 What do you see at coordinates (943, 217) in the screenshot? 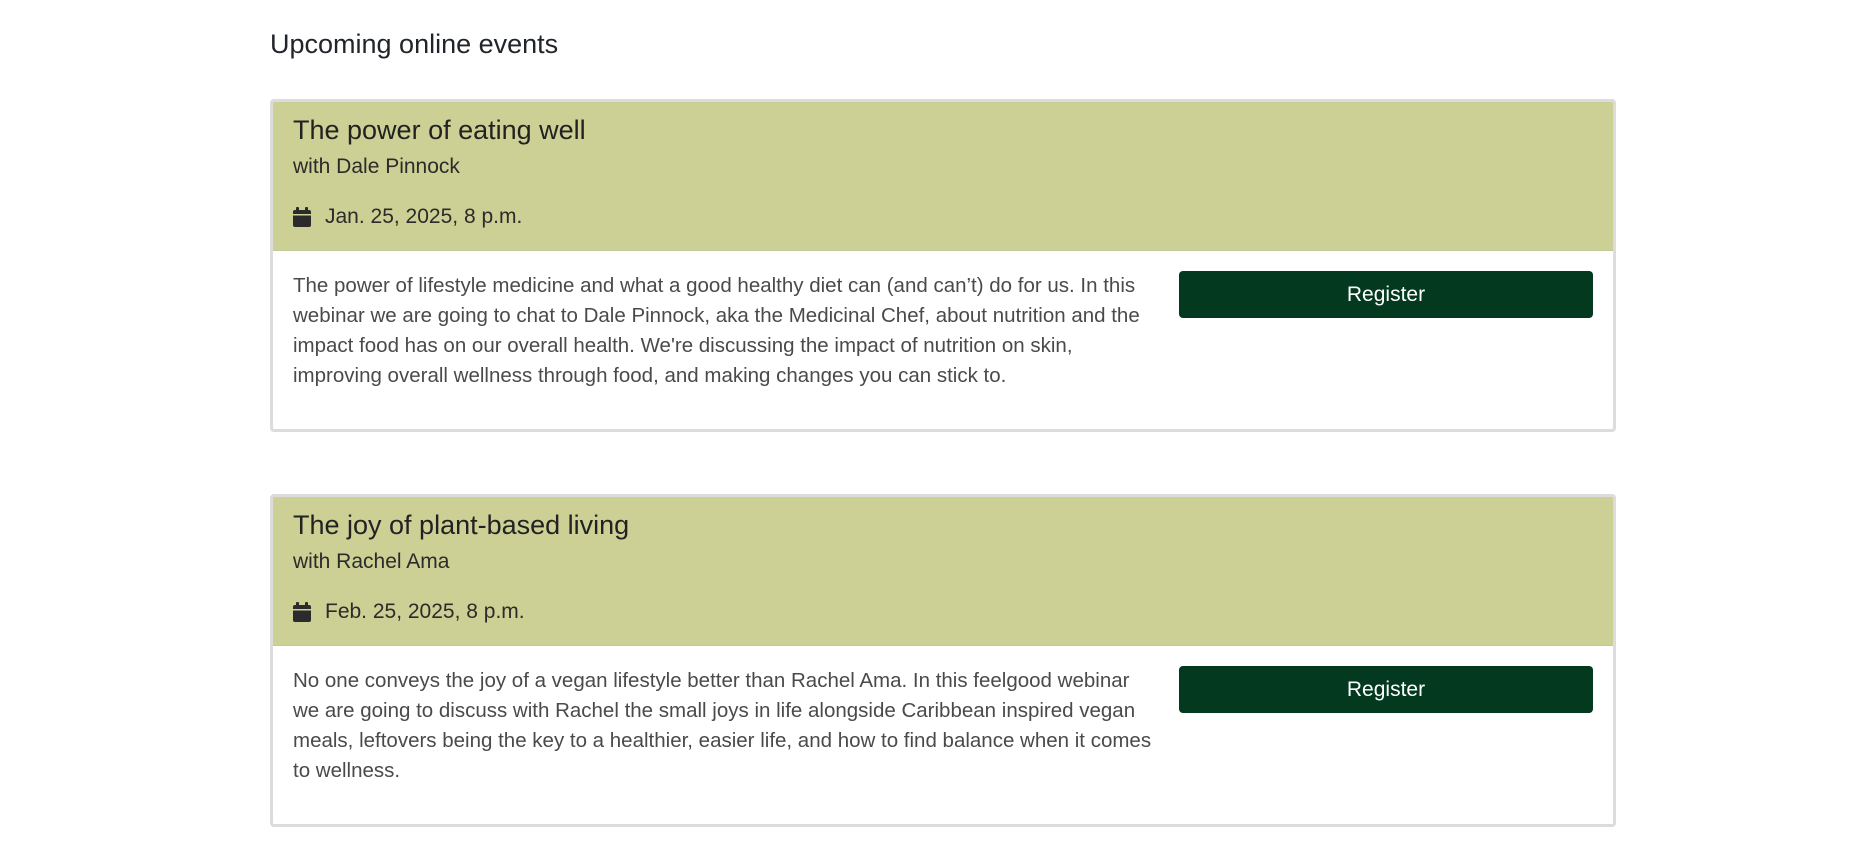
I see `event-date-row: Jan. 25, 2025, 8 p.m.` at bounding box center [943, 217].